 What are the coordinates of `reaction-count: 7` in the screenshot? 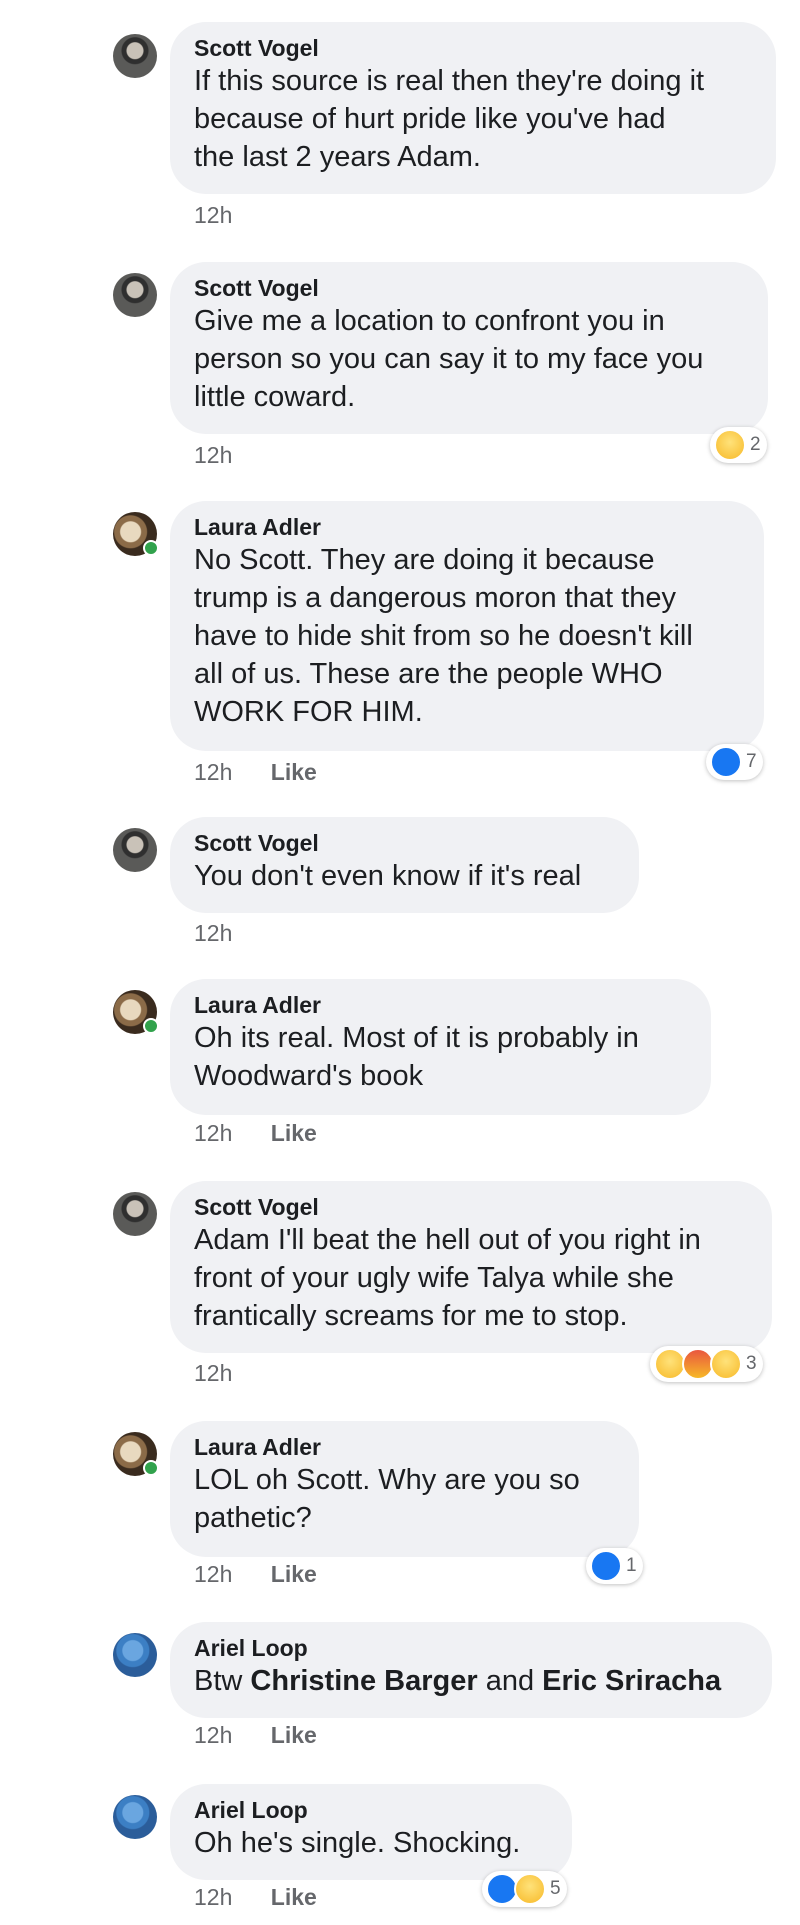 It's located at (751, 761).